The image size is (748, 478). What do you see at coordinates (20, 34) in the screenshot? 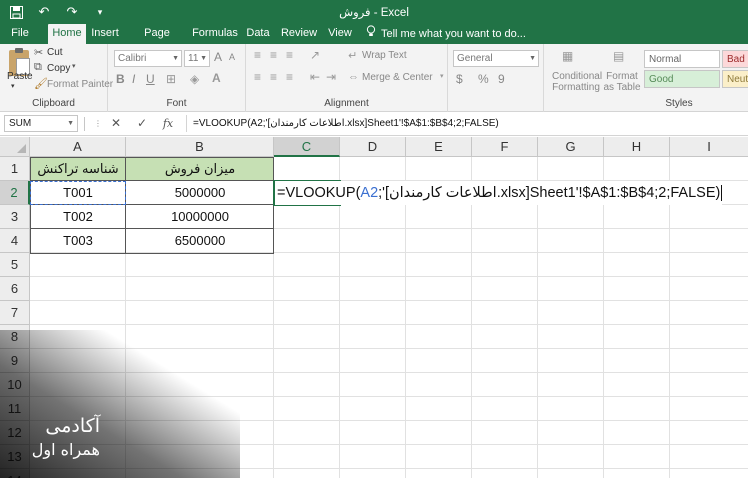
I see `tab-file: File` at bounding box center [20, 34].